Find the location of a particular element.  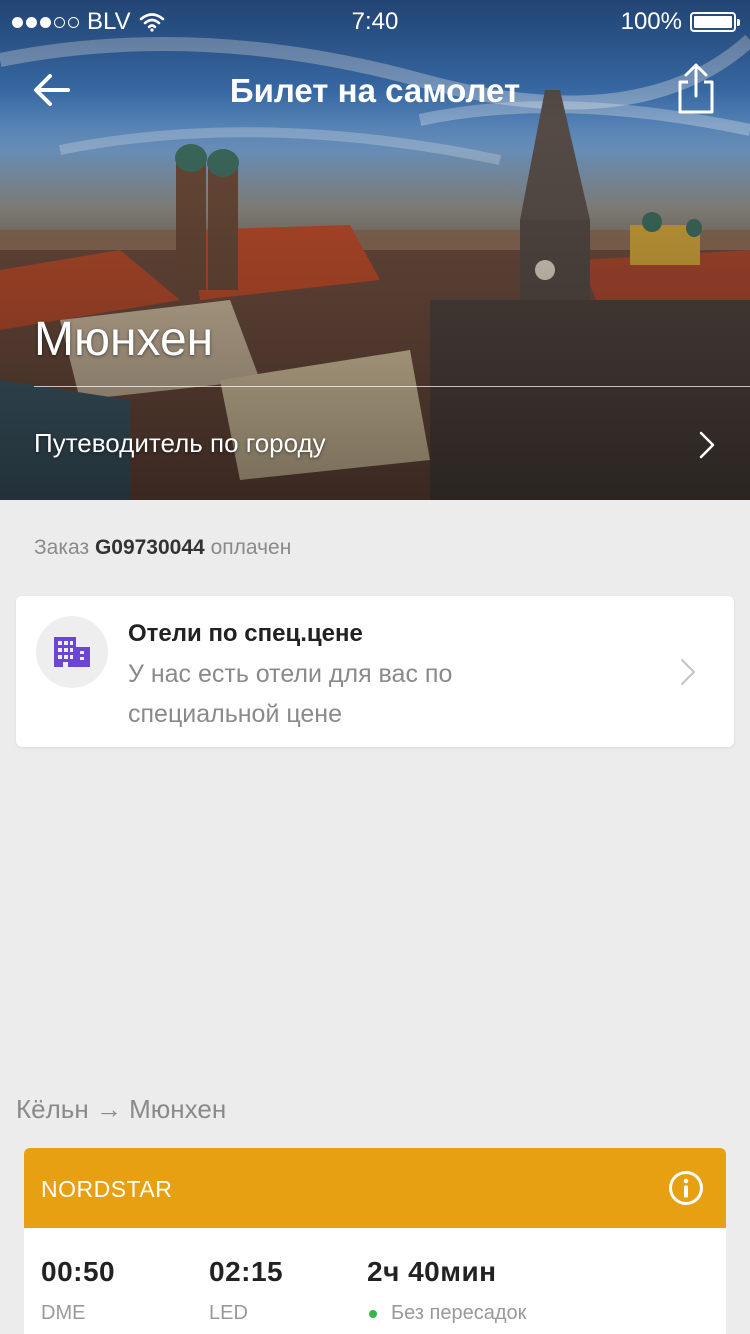

departure-time: 00:50 is located at coordinates (78, 1271).